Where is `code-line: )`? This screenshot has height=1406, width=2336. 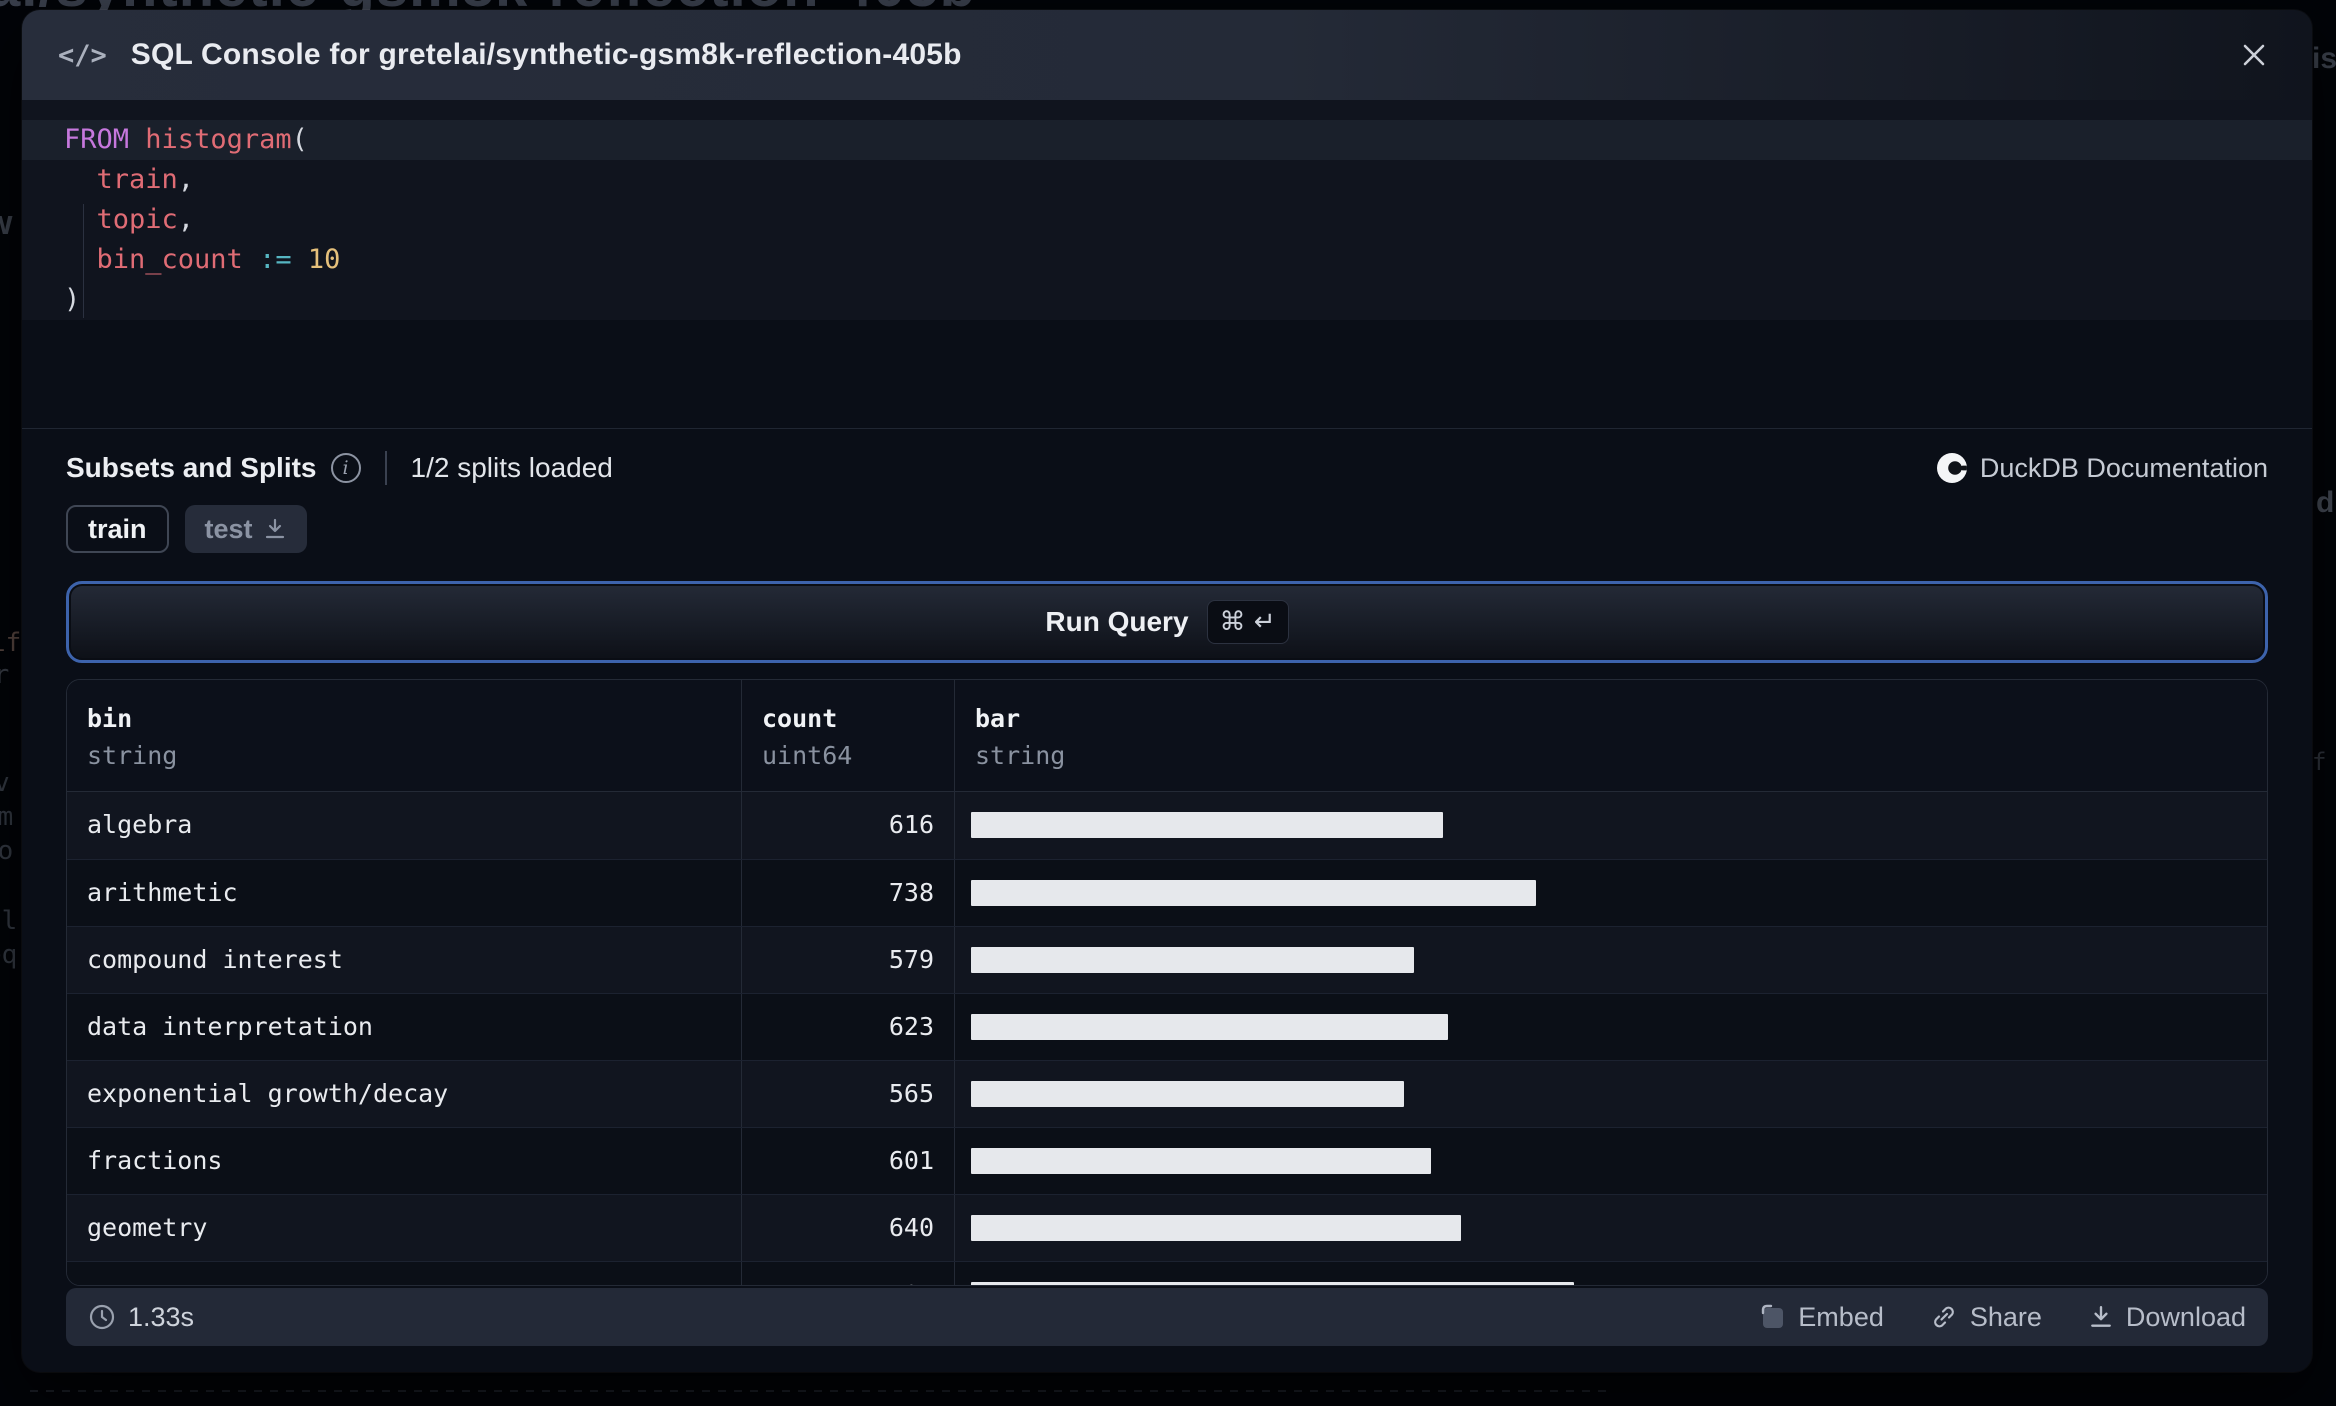 code-line: ) is located at coordinates (1167, 300).